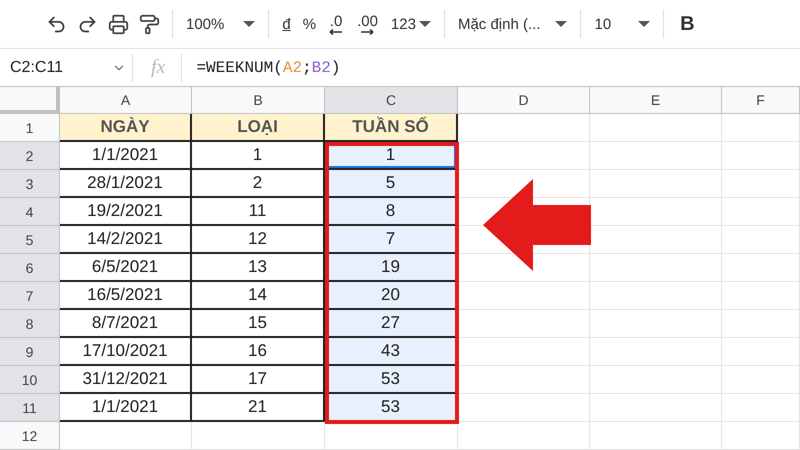 The width and height of the screenshot is (800, 450). Describe the element at coordinates (158, 68) in the screenshot. I see `function-label: fx` at that location.